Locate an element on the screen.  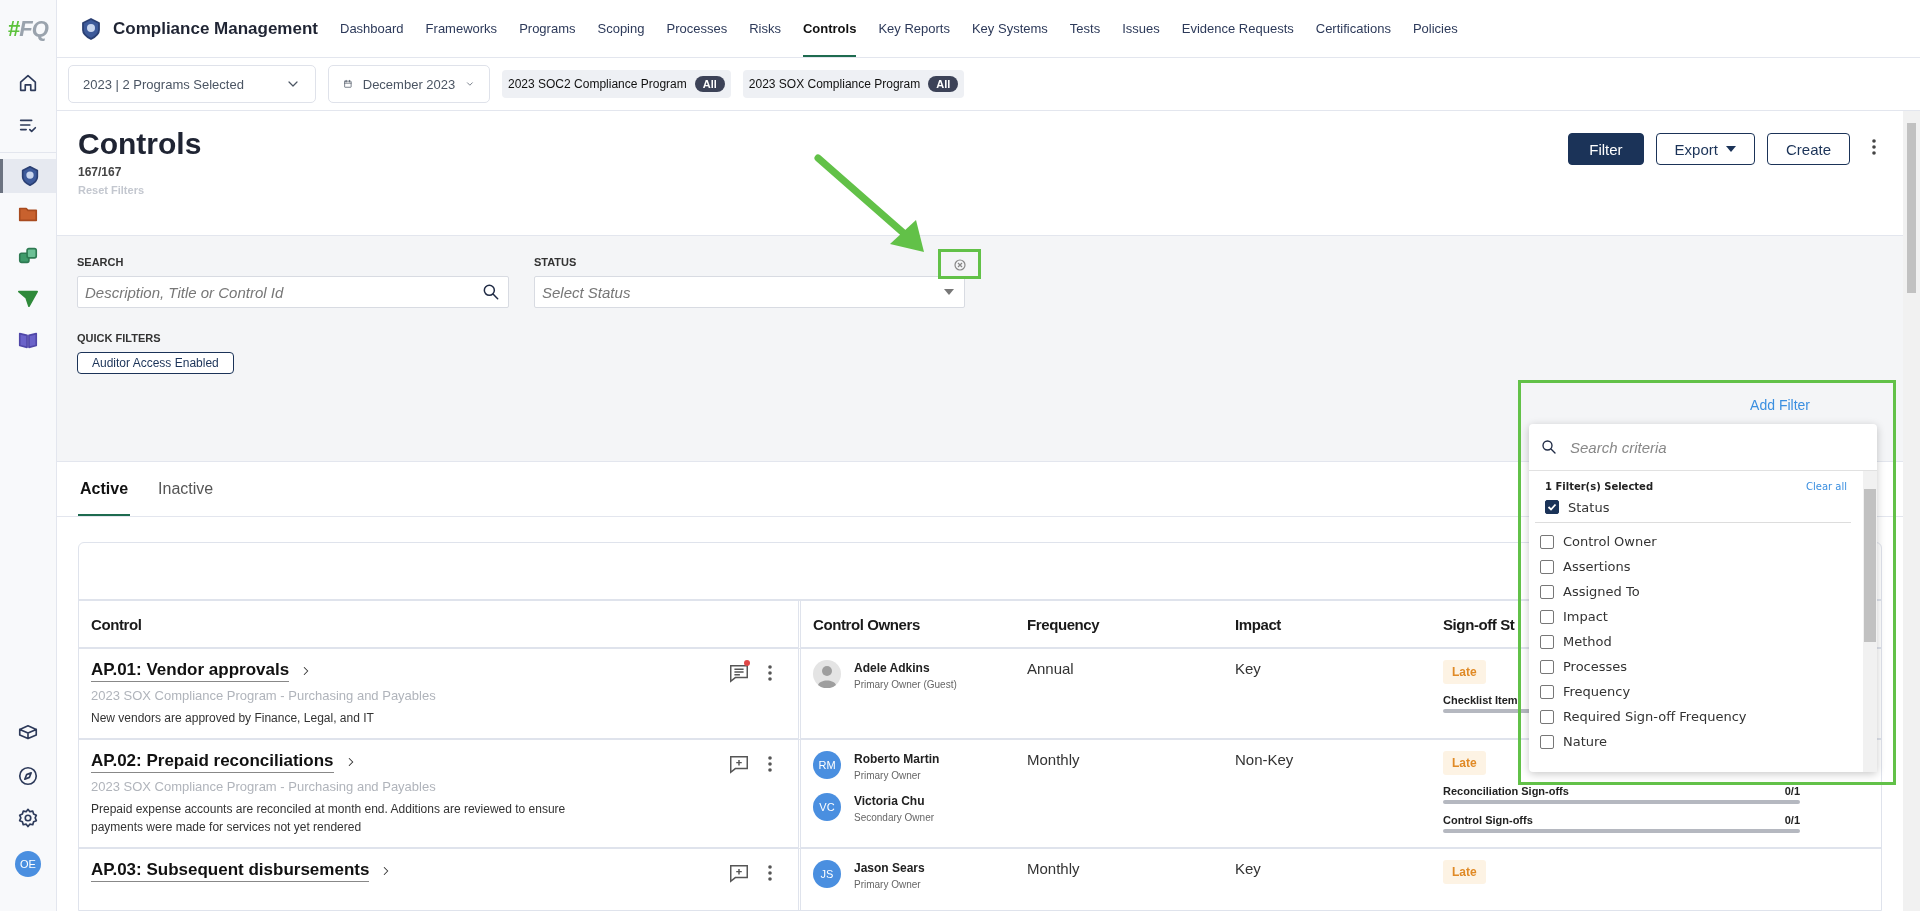
owner-name: Adele Adkins is located at coordinates (892, 668).